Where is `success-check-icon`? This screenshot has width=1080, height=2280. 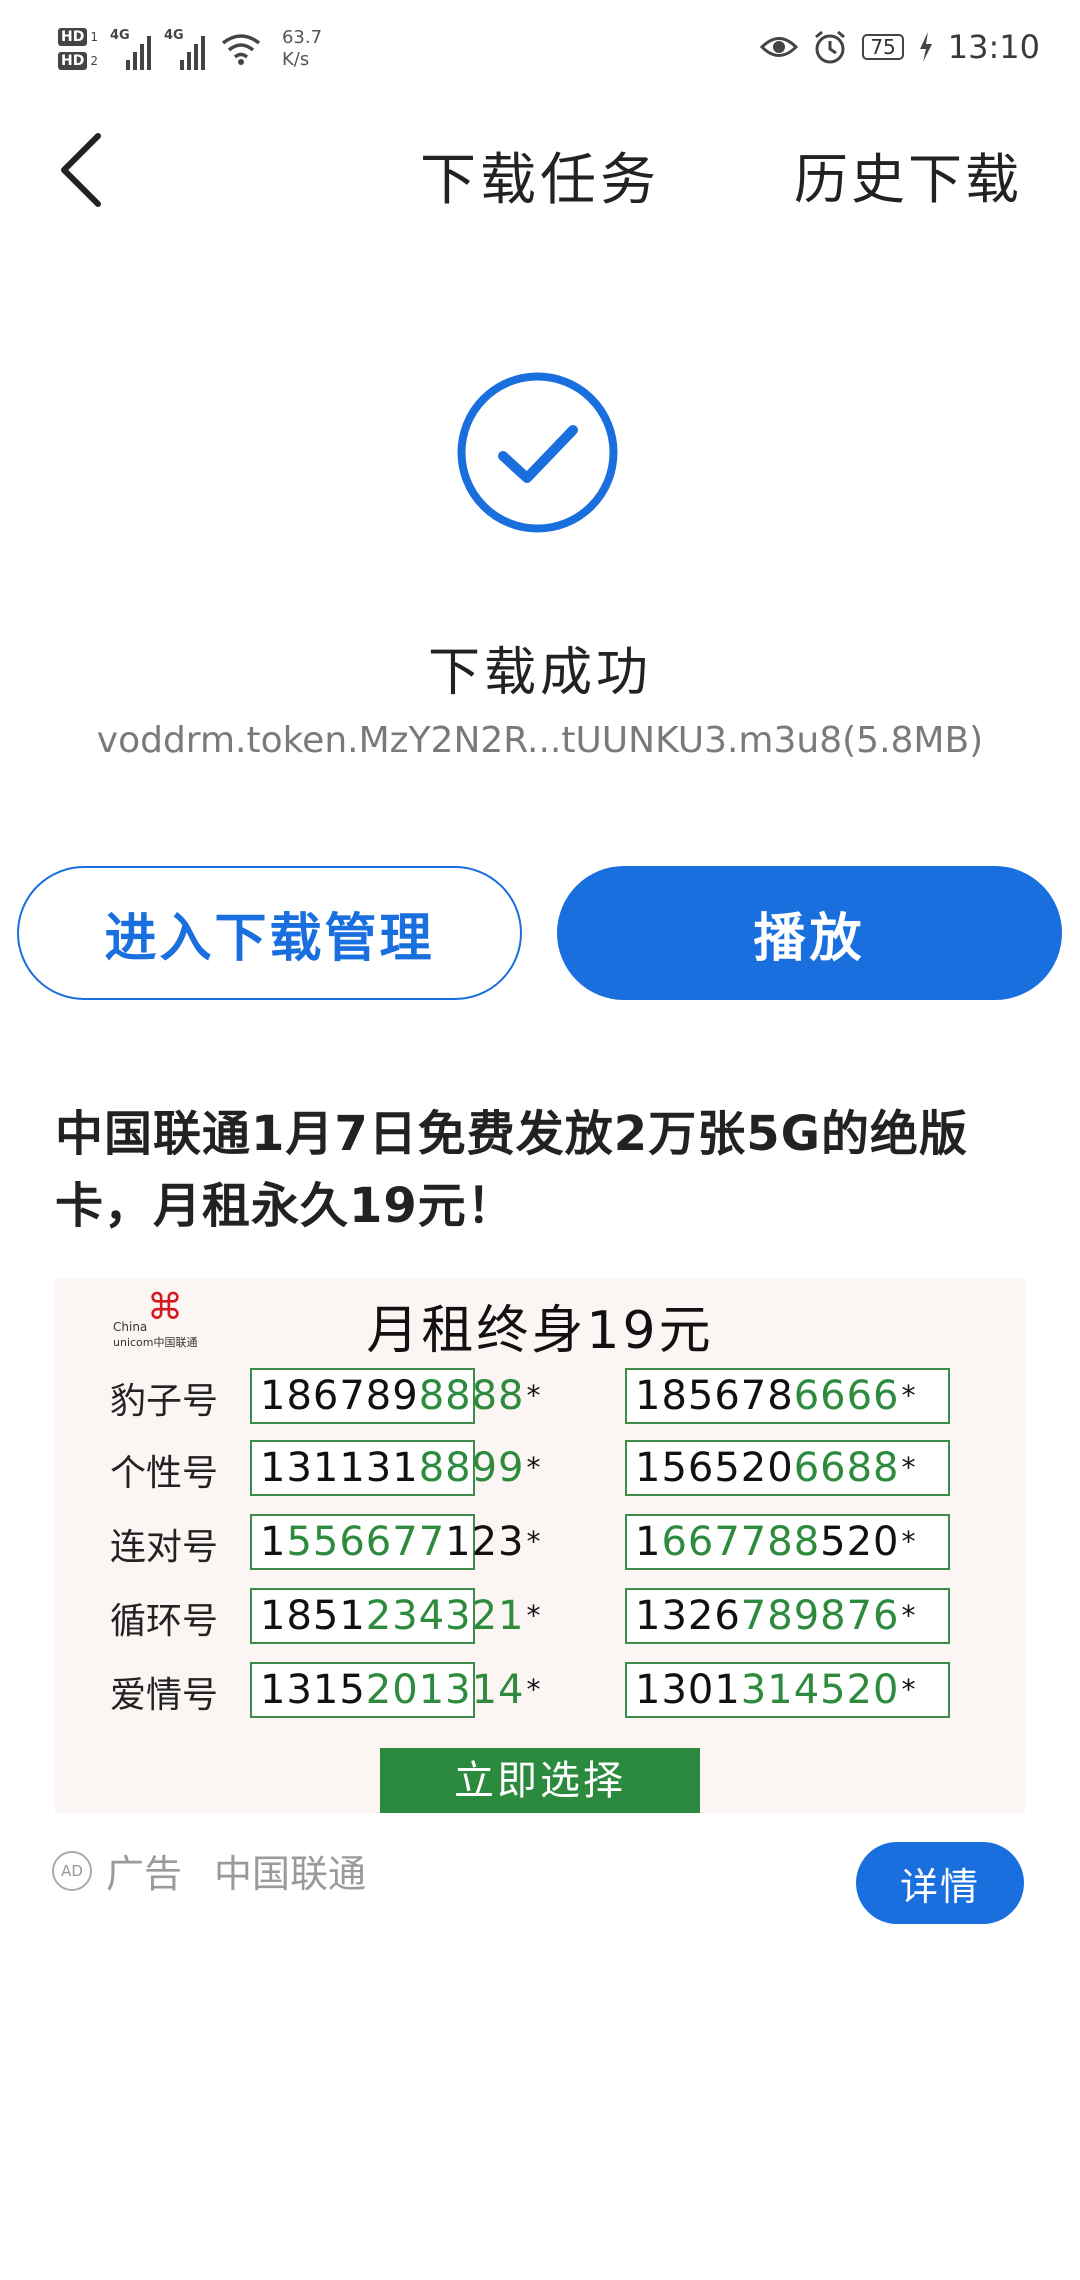
success-check-icon is located at coordinates (537, 452).